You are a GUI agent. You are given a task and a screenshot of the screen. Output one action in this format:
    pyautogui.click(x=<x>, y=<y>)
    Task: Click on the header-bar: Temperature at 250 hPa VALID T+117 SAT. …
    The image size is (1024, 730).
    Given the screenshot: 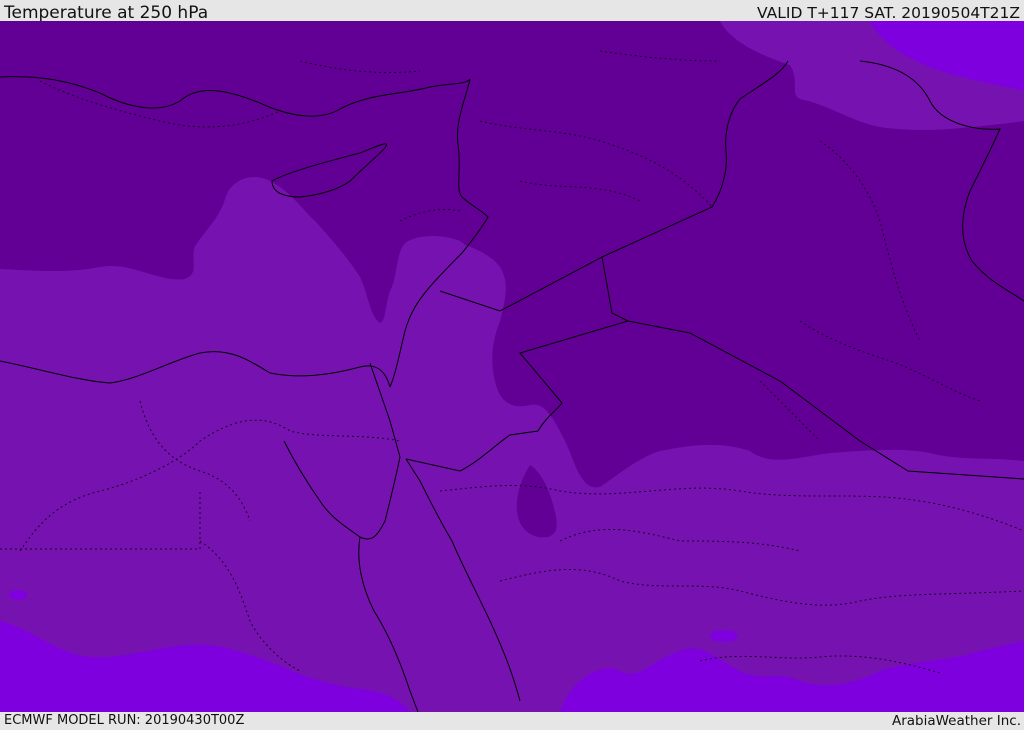 What is the action you would take?
    pyautogui.click(x=512, y=11)
    